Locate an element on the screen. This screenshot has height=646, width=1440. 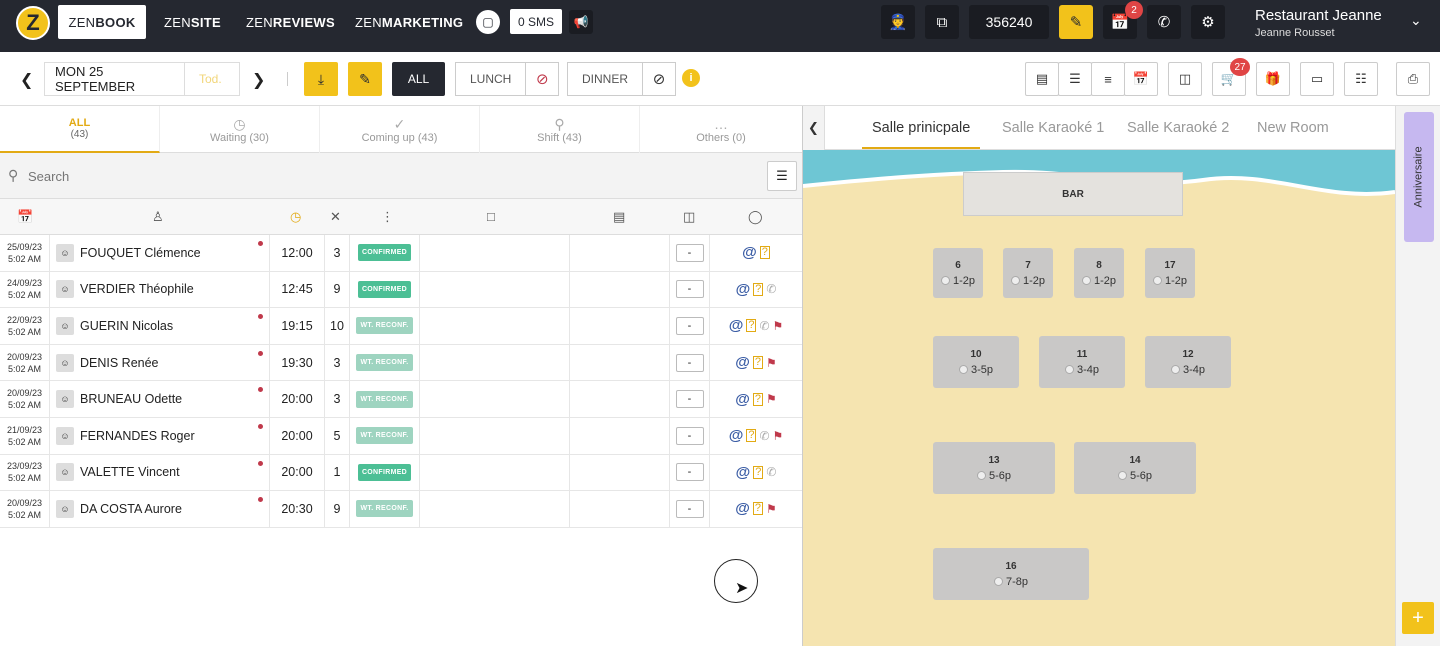
floor-table: 17 1-2p is located at coordinates (1170, 273).